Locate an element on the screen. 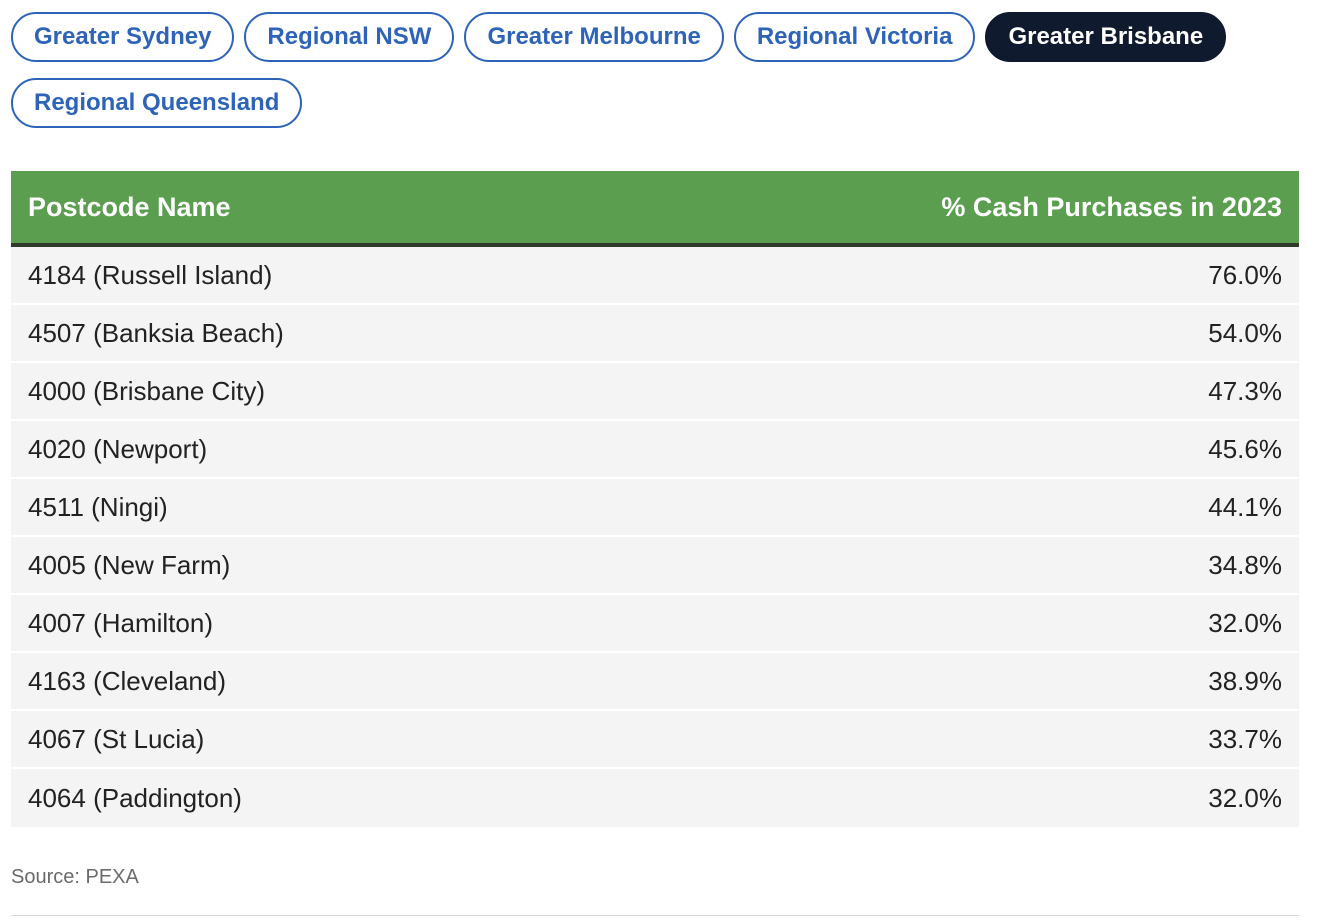  row-postcode-name: 4064 (Paddington) is located at coordinates (135, 797).